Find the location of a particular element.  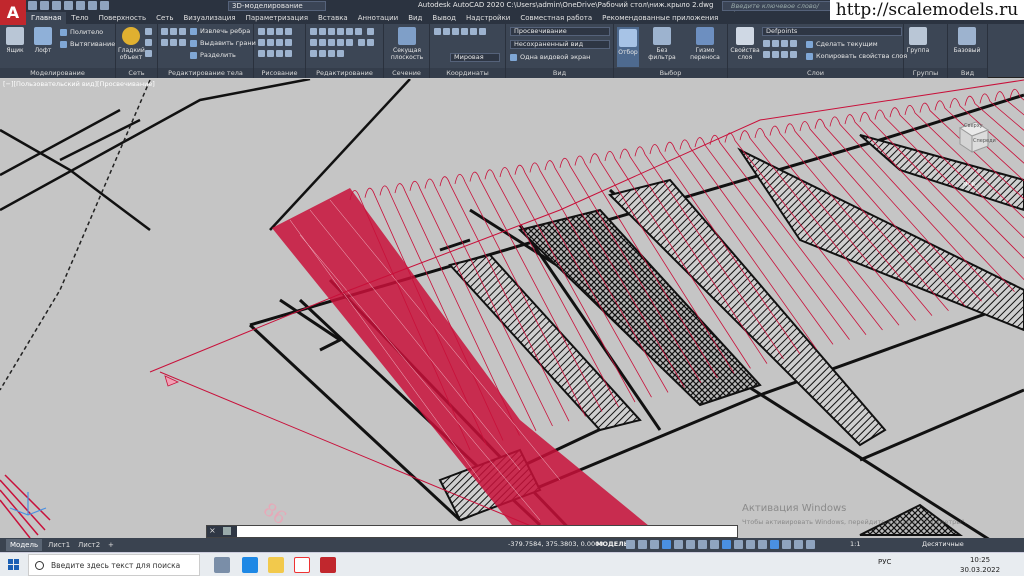

tab-mesh: Сеть is located at coordinates (164, 18).